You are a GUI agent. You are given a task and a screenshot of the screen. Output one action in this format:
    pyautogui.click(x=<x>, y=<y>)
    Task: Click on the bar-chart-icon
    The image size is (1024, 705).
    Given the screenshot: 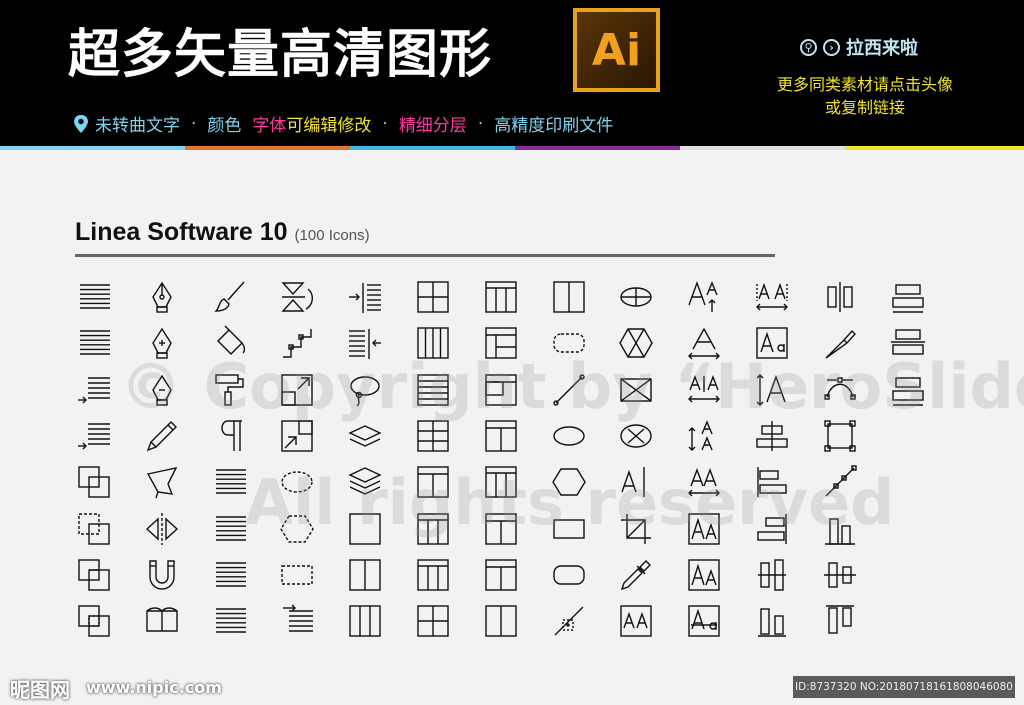 What is the action you would take?
    pyautogui.click(x=840, y=529)
    